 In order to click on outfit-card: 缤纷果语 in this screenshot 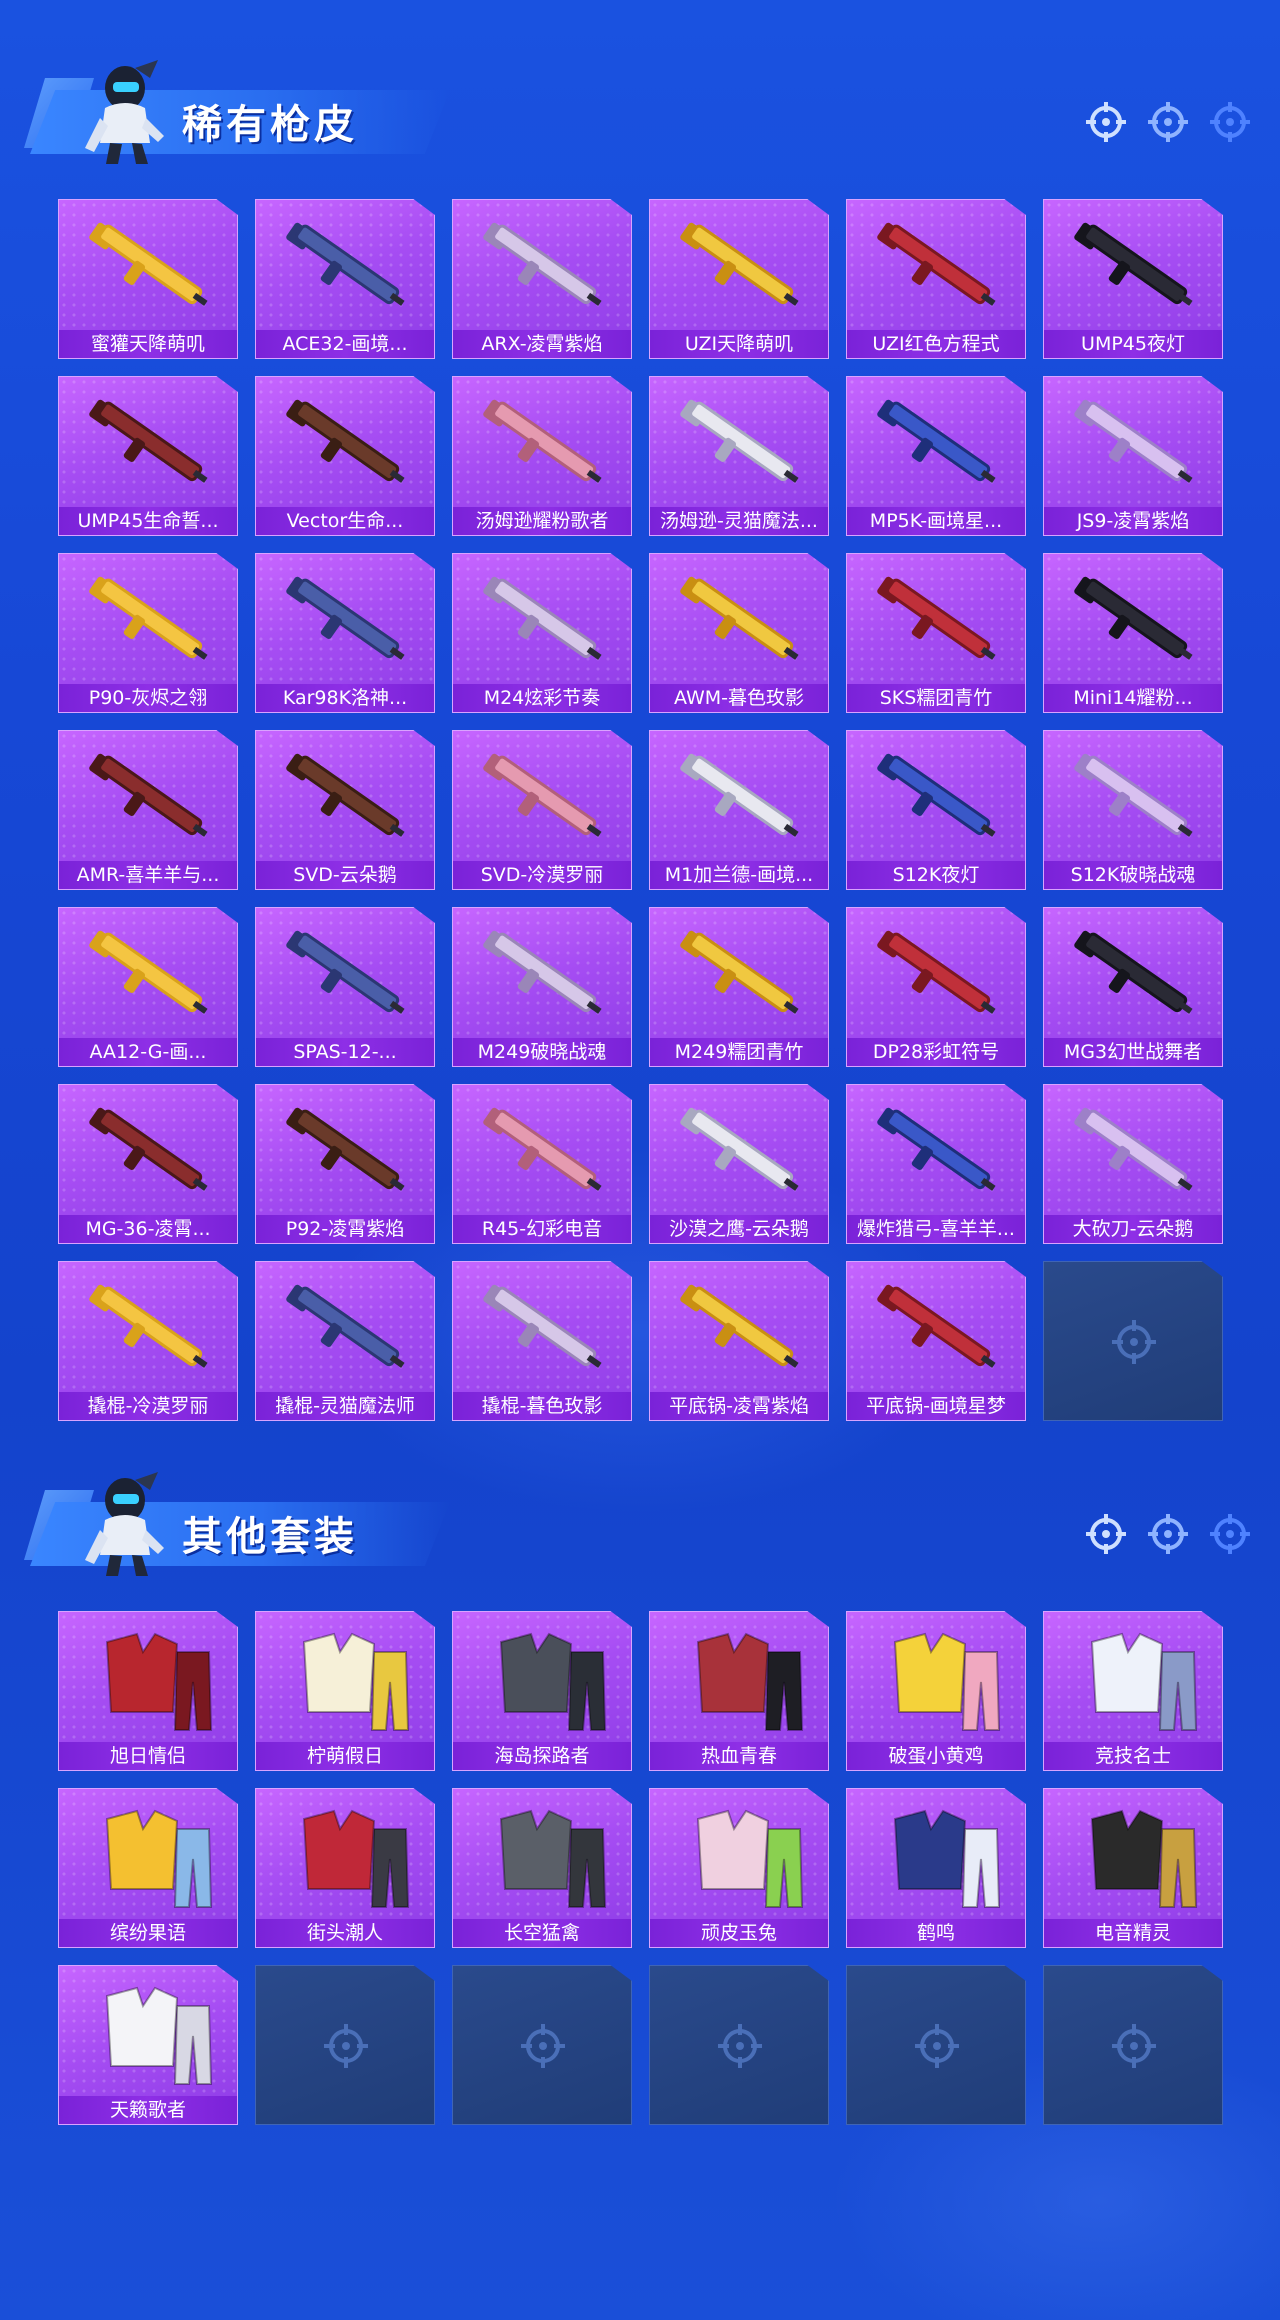, I will do `click(148, 1868)`.